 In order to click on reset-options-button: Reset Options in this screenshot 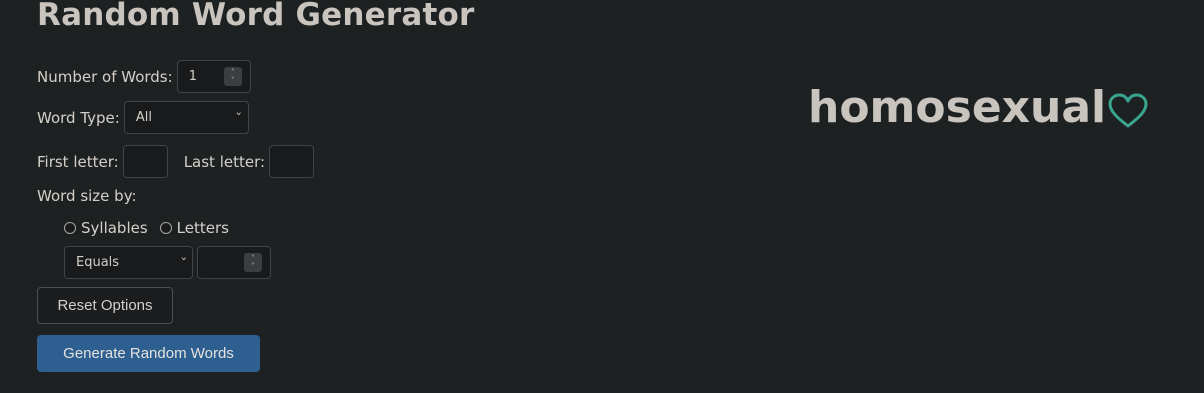, I will do `click(105, 305)`.